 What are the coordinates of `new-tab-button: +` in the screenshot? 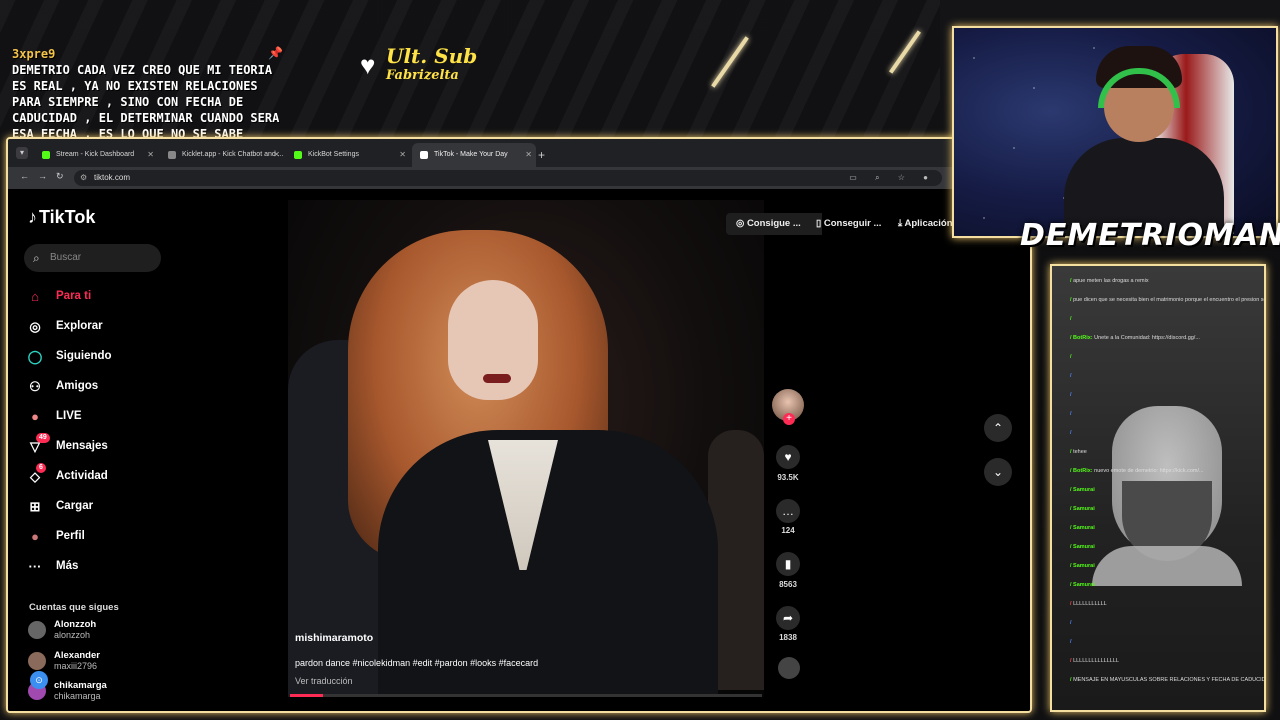 It's located at (541, 155).